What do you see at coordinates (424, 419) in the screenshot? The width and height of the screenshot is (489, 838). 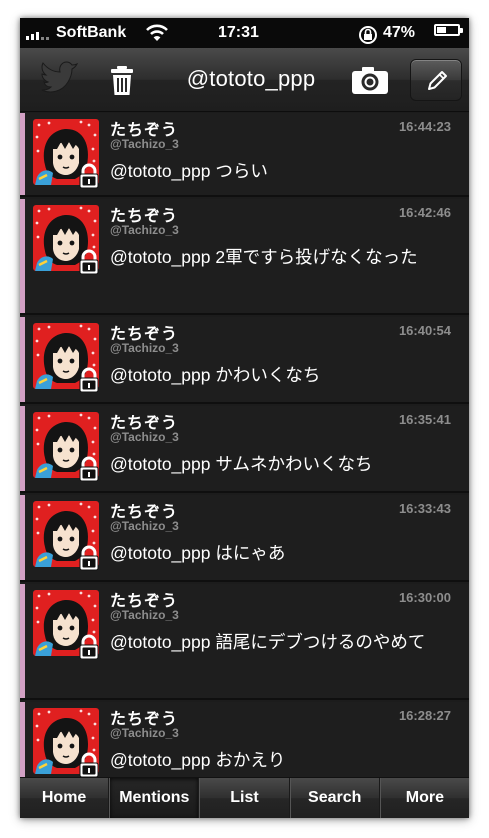 I see `tweet-timestamp: 16:35:41` at bounding box center [424, 419].